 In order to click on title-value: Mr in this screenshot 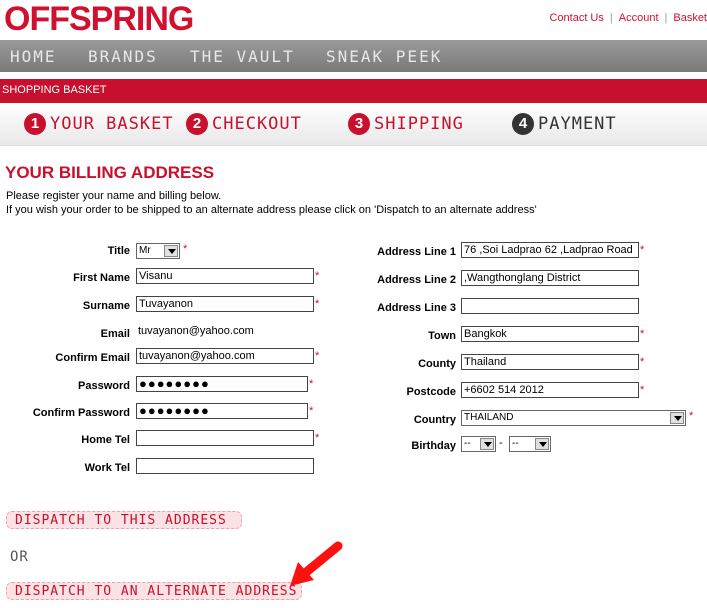, I will do `click(145, 250)`.